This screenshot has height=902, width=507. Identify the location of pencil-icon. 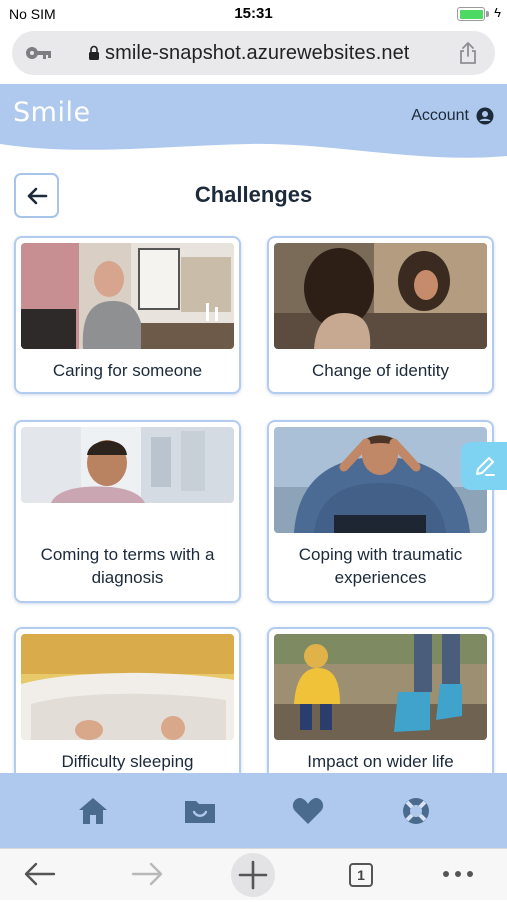
(485, 466).